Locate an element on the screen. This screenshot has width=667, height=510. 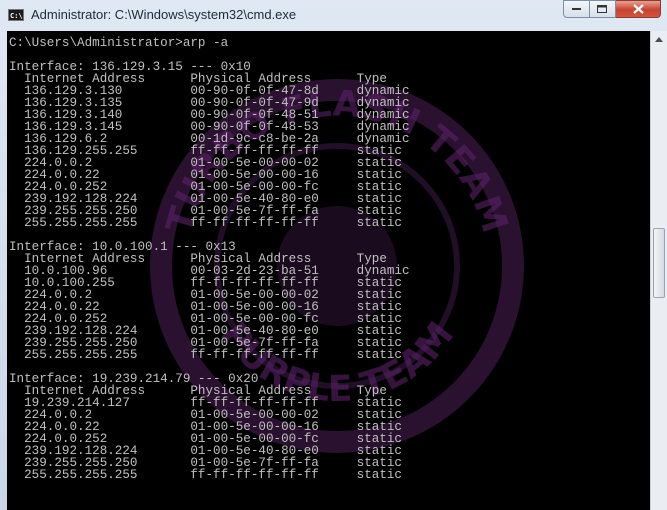
window-controls is located at coordinates (612, 10).